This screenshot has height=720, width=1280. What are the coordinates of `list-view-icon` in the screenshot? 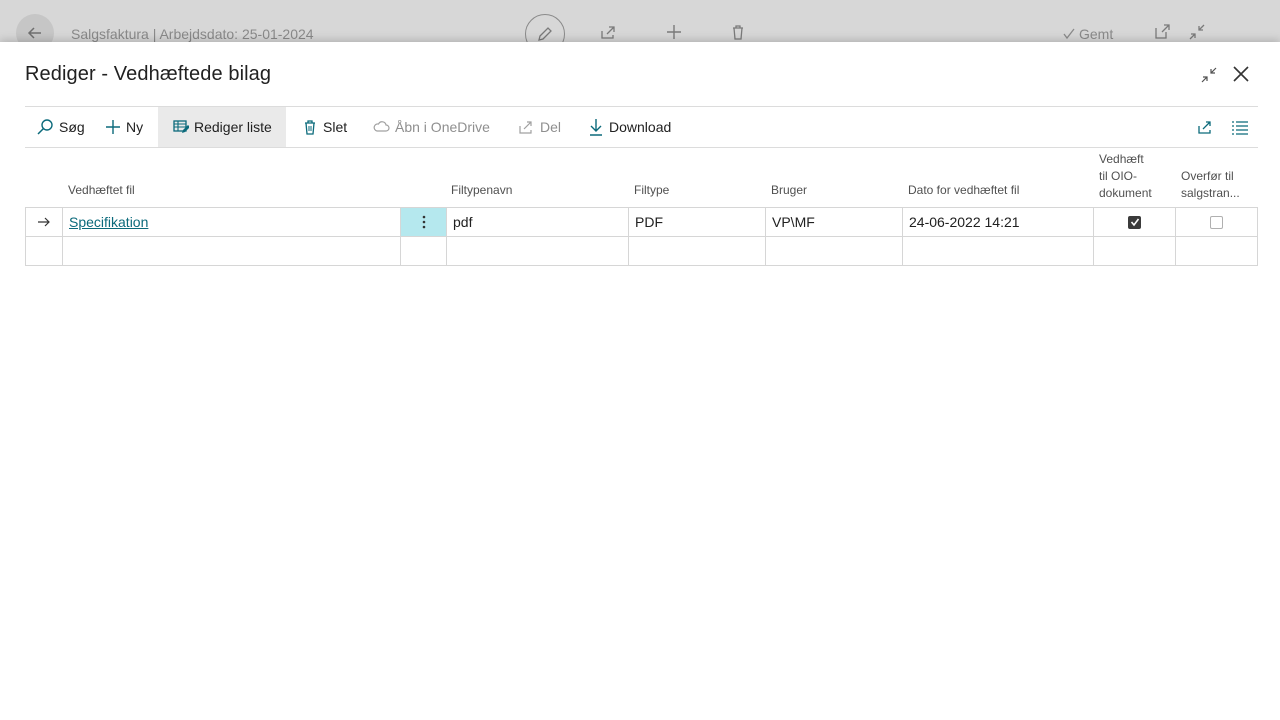 It's located at (1240, 128).